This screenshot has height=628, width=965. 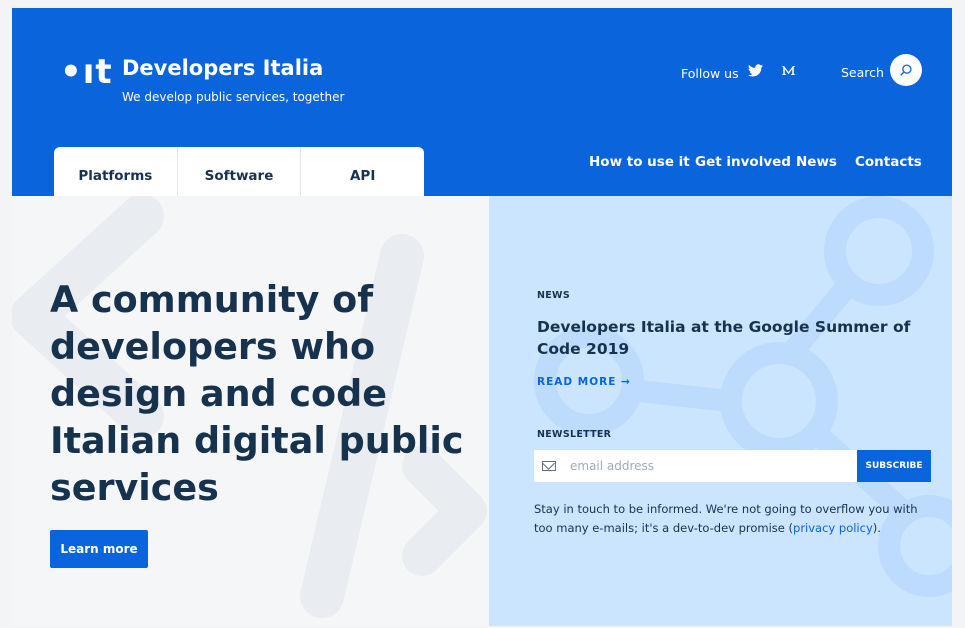 I want to click on follow-us-label: Follow us, so click(x=710, y=73).